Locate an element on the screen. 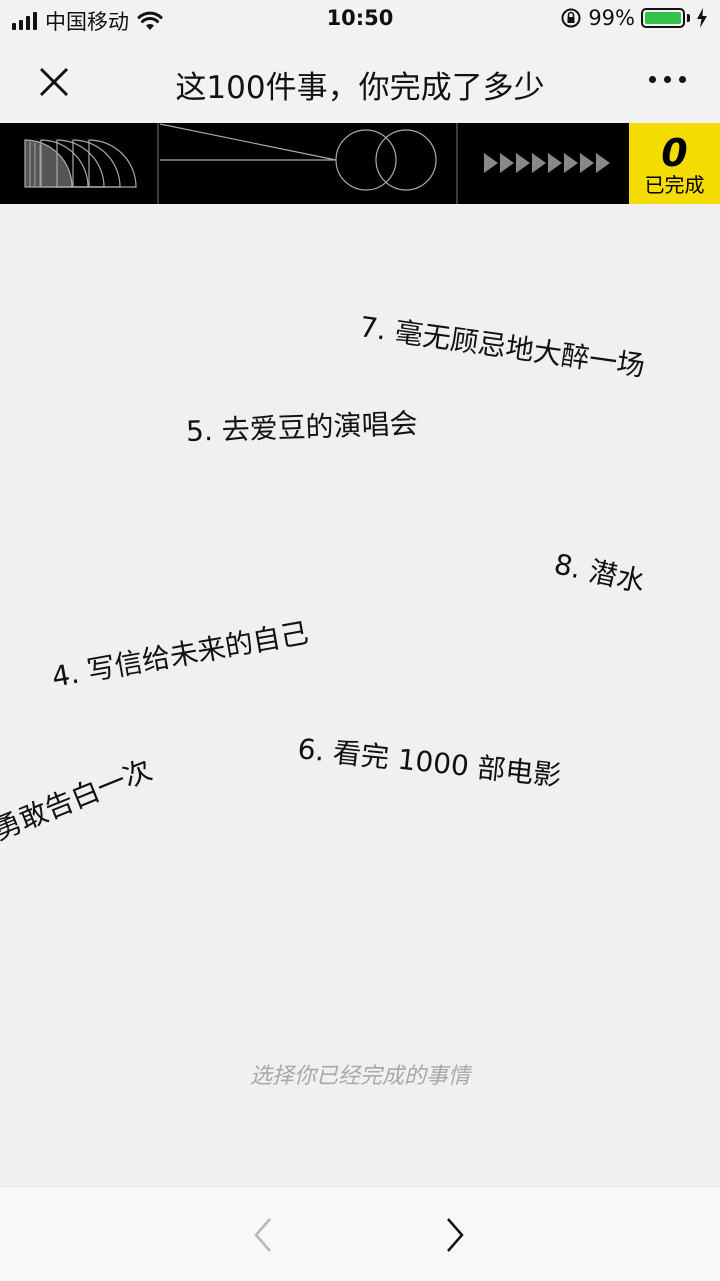 This screenshot has width=720, height=1281. list-item: 6. 看完 1000 部电影 is located at coordinates (429, 760).